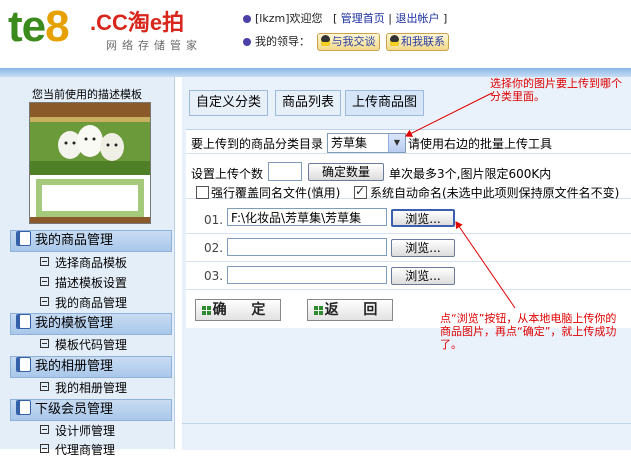 The image size is (631, 458). I want to click on arrow-to-category, so click(449, 114).